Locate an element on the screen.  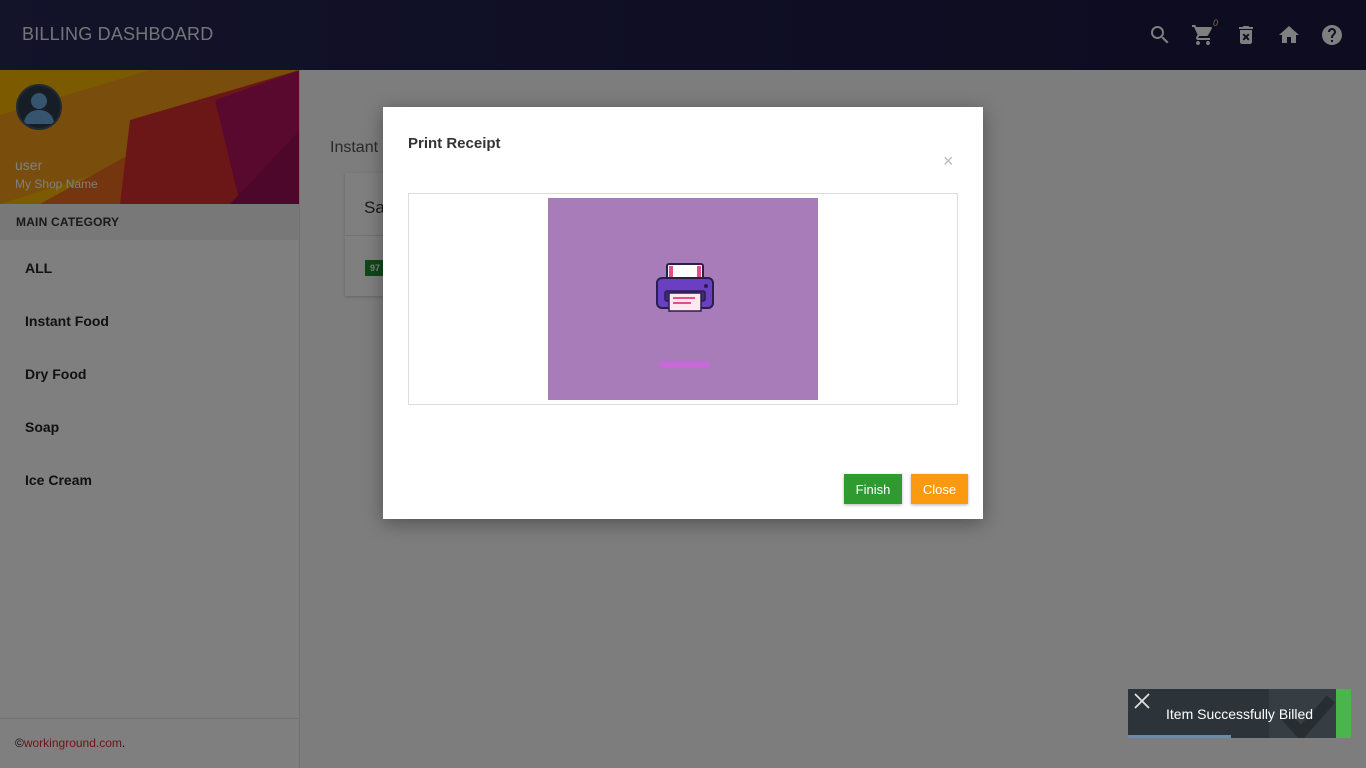
modal-title: Print Receipt is located at coordinates (454, 143).